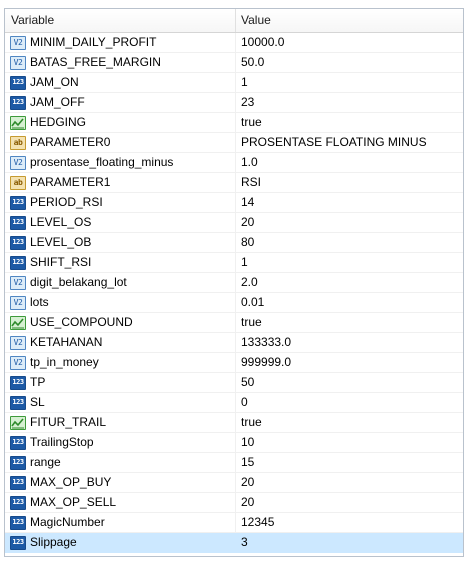 Image resolution: width=469 pixels, height=567 pixels. I want to click on parameter-variable-cell: 123 TrailingStop, so click(120, 442).